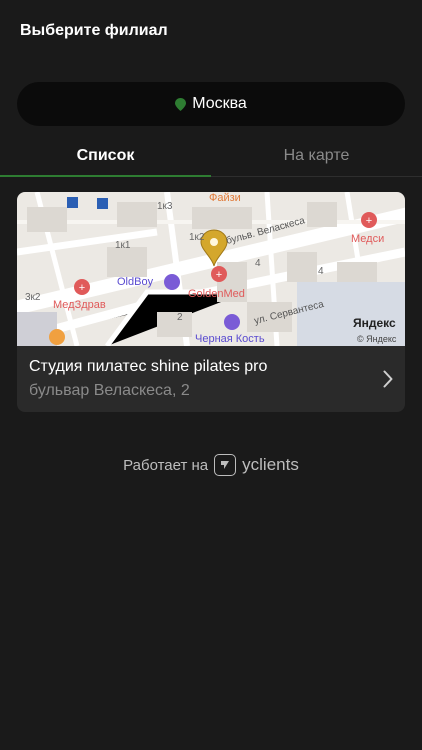 This screenshot has width=422, height=750. What do you see at coordinates (181, 104) in the screenshot?
I see `location-pin-icon` at bounding box center [181, 104].